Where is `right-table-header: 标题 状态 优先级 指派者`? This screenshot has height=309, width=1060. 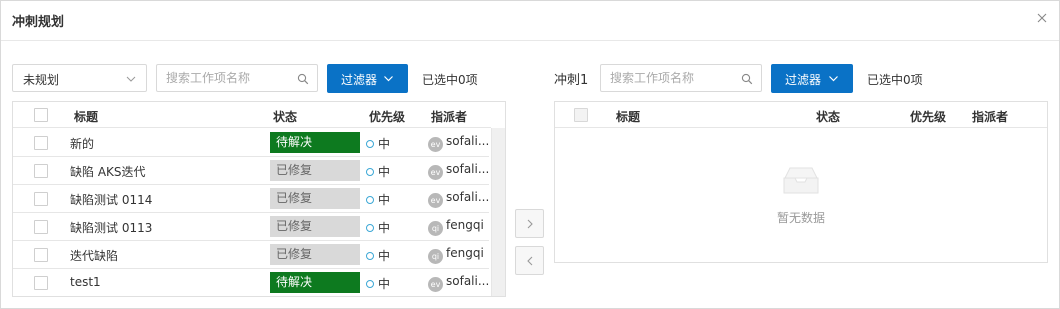 right-table-header: 标题 状态 优先级 指派者 is located at coordinates (801, 115).